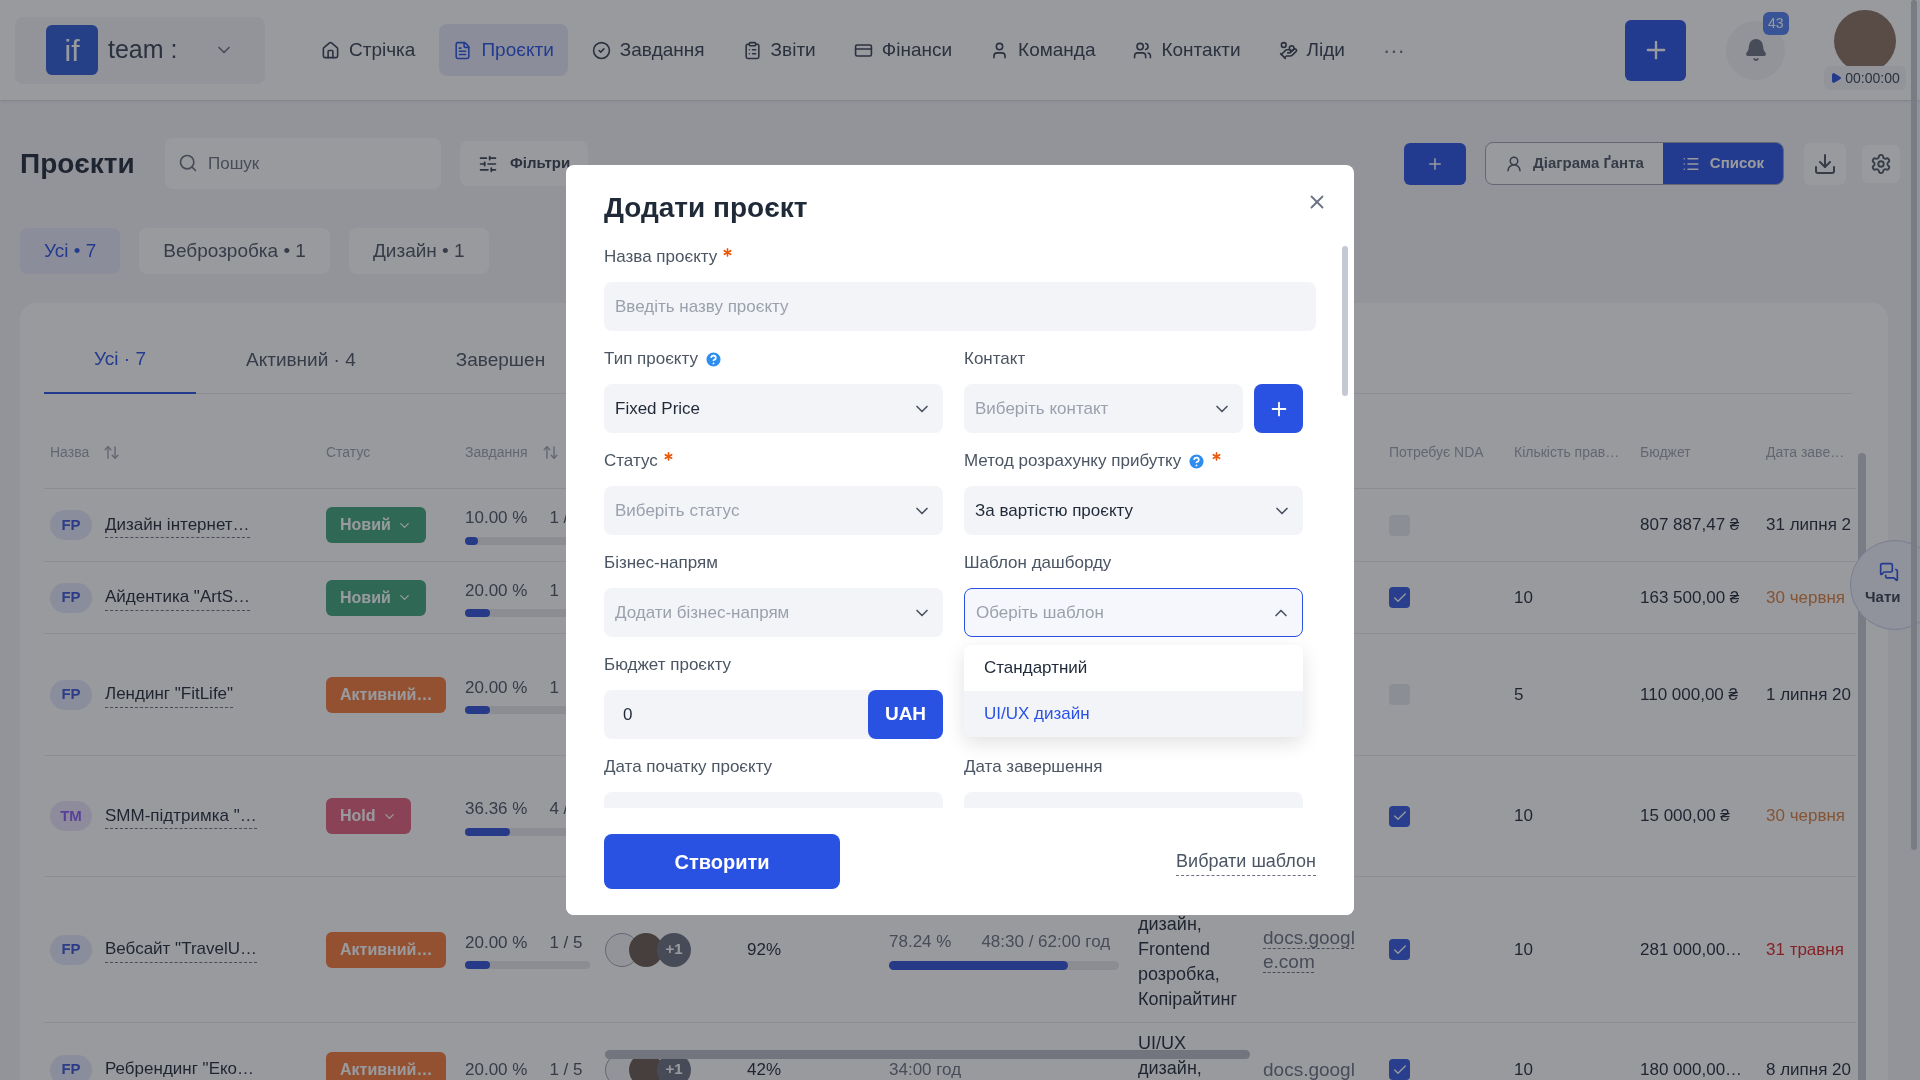 The height and width of the screenshot is (1080, 1920). I want to click on field-label: Назва проєкту, so click(661, 257).